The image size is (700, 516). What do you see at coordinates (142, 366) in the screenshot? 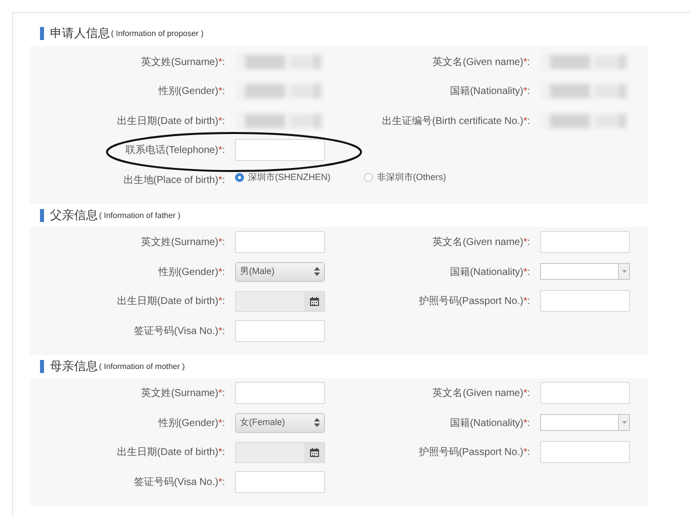
I see `section-subtitle: ( Information of mother )` at bounding box center [142, 366].